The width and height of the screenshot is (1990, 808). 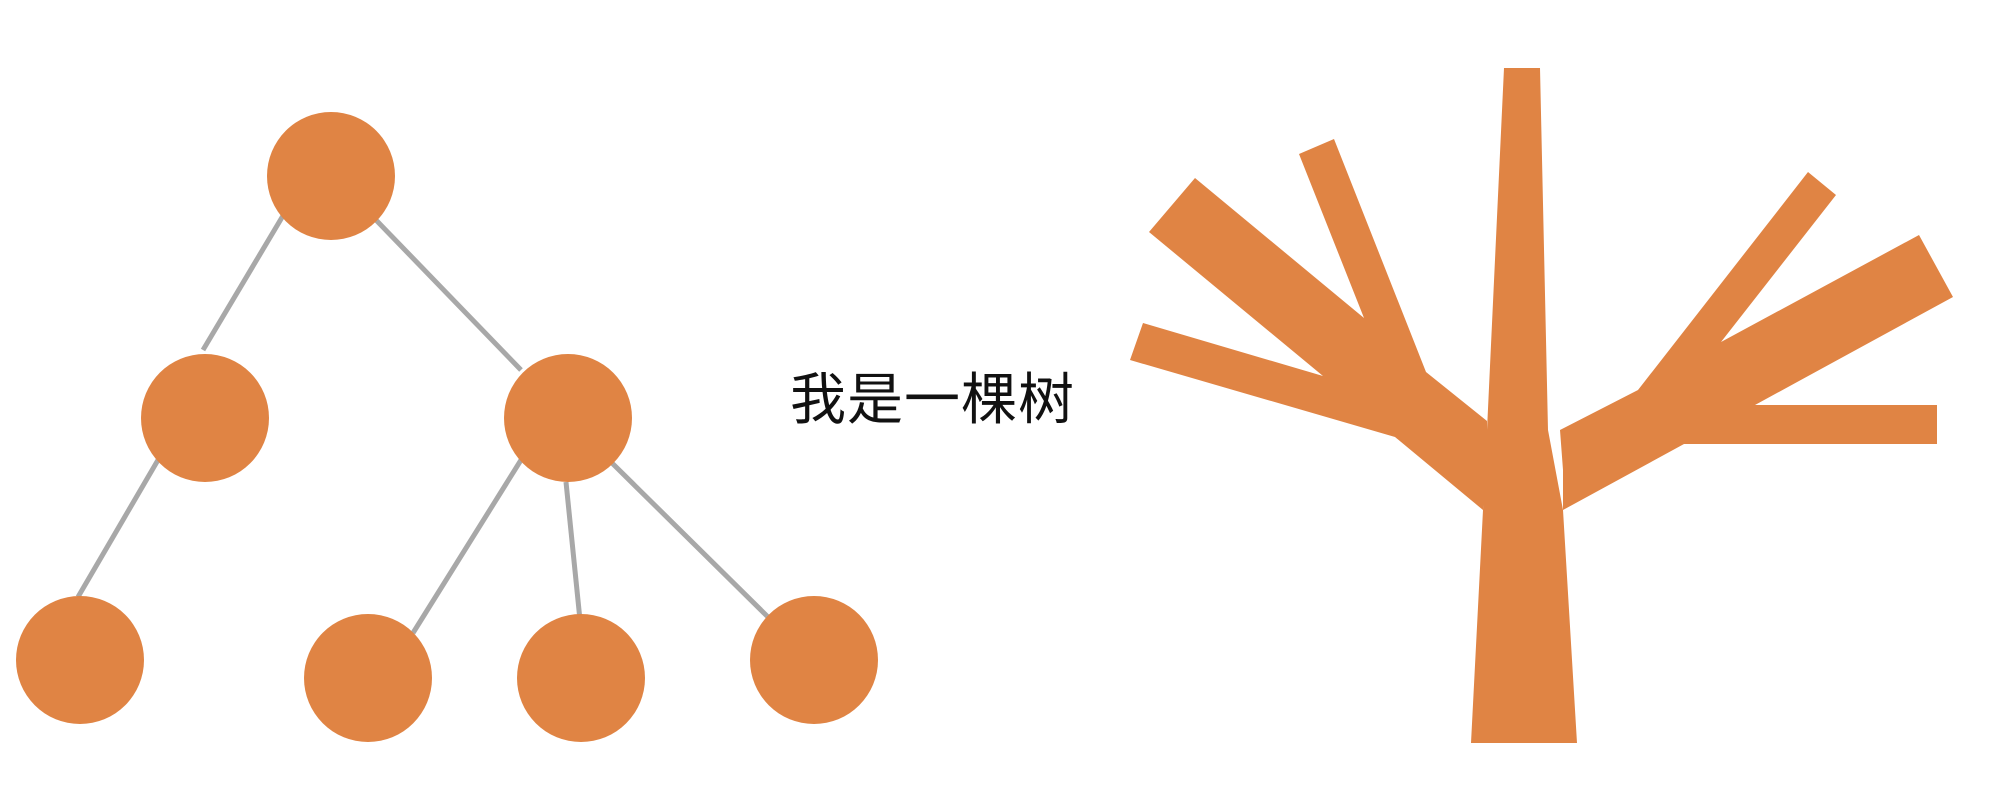 What do you see at coordinates (814, 660) in the screenshot?
I see `node-right-right` at bounding box center [814, 660].